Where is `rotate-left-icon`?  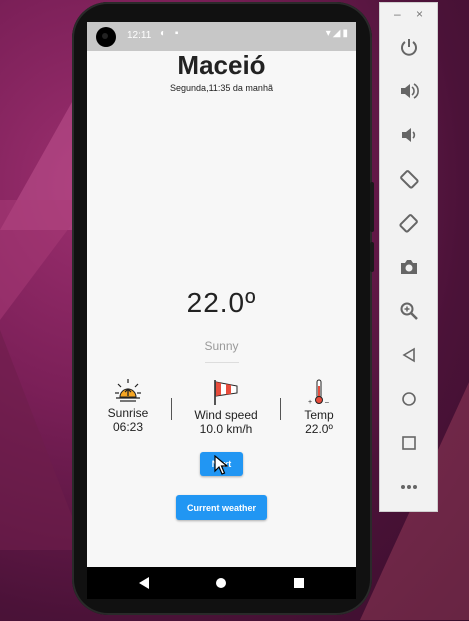 rotate-left-icon is located at coordinates (409, 179).